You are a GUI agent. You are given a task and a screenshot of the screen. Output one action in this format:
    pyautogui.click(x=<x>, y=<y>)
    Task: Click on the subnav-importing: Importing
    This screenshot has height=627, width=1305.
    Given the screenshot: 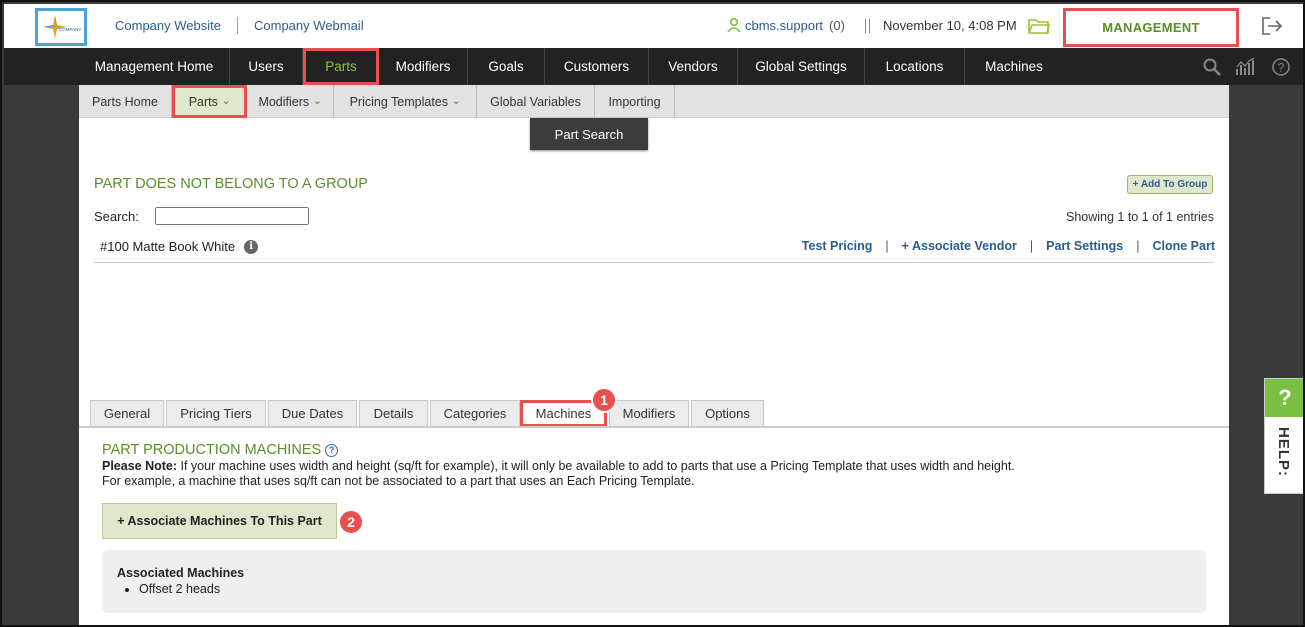 What is the action you would take?
    pyautogui.click(x=635, y=101)
    